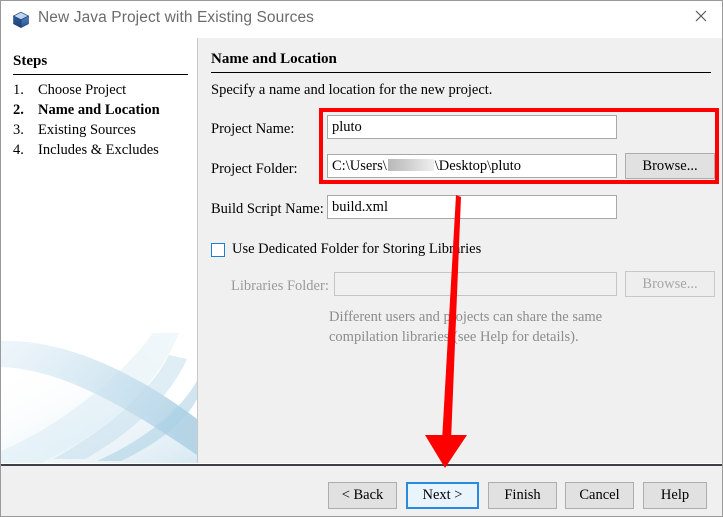 This screenshot has height=517, width=723. Describe the element at coordinates (18, 150) in the screenshot. I see `step-number: 4.` at that location.